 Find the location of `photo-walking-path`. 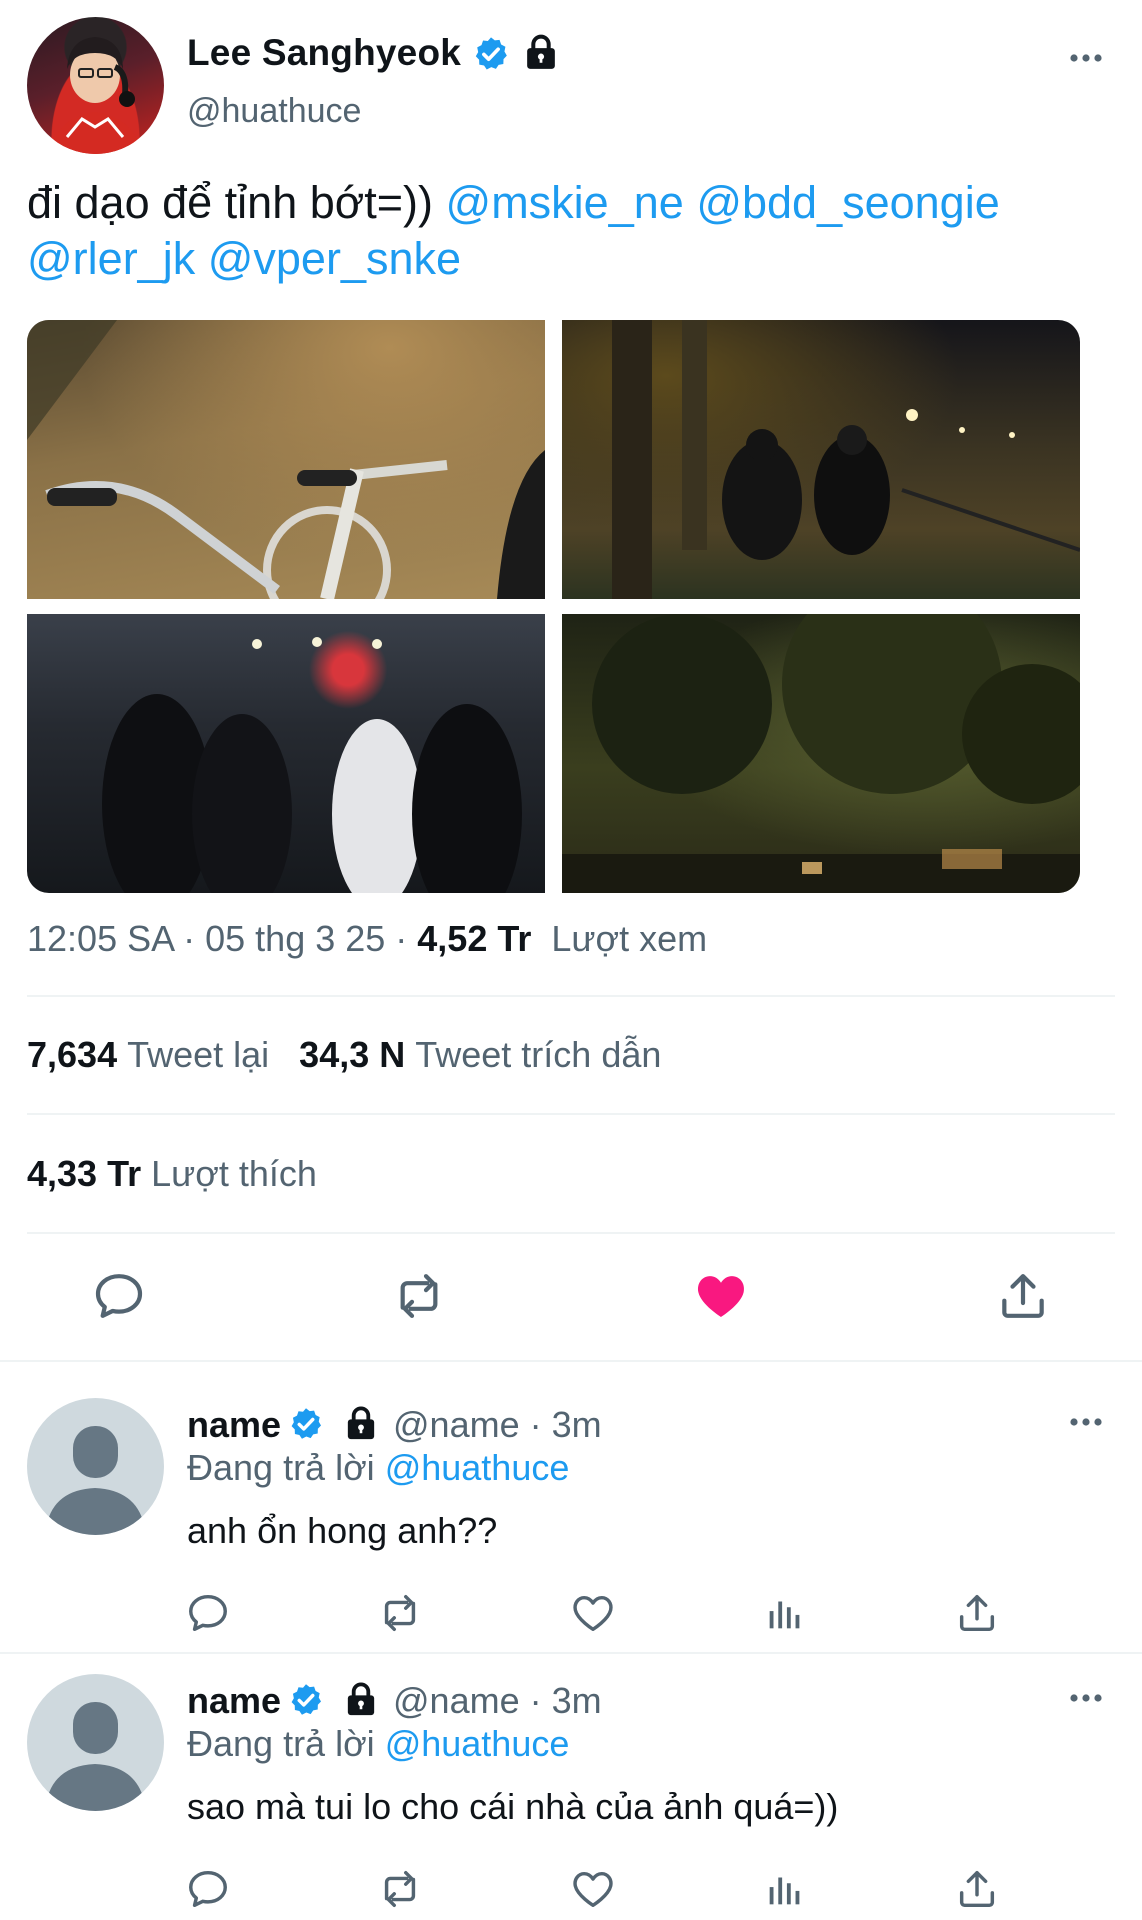

photo-walking-path is located at coordinates (821, 459).